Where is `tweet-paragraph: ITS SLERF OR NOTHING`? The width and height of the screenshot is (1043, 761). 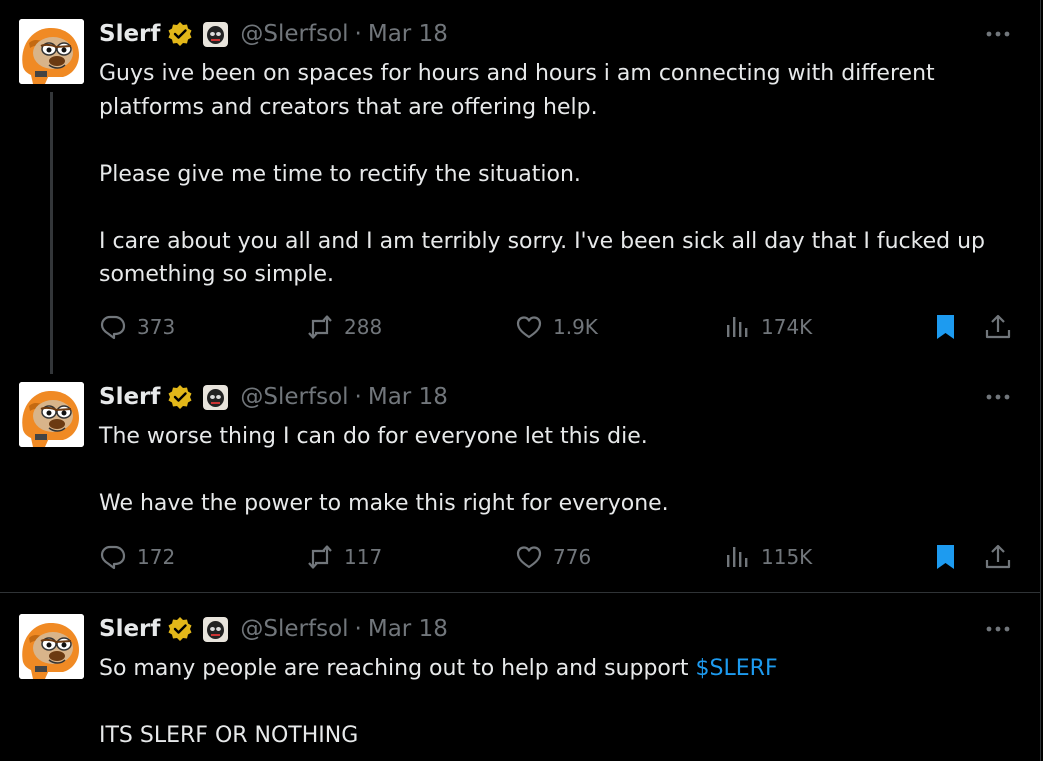
tweet-paragraph: ITS SLERF OR NOTHING is located at coordinates (229, 735).